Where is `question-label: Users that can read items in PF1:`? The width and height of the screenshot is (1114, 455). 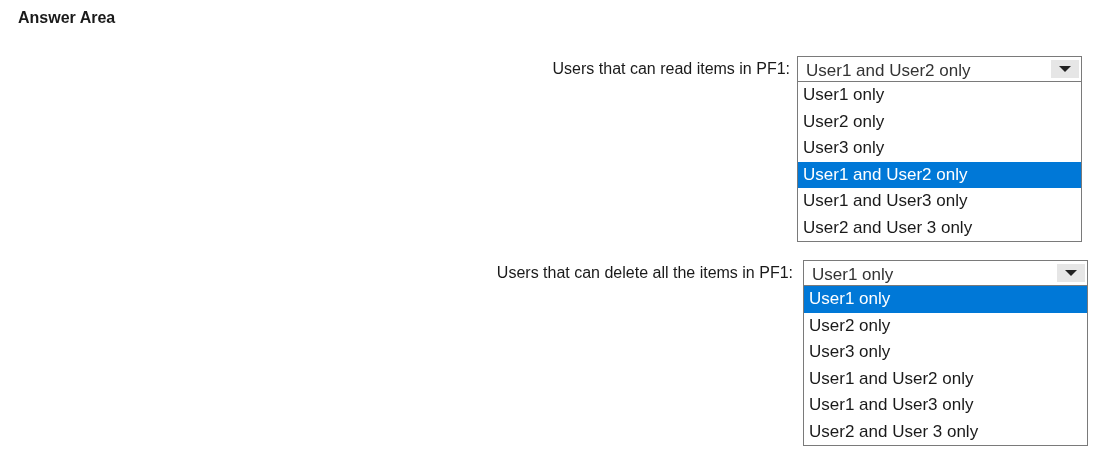 question-label: Users that can read items in PF1: is located at coordinates (671, 69).